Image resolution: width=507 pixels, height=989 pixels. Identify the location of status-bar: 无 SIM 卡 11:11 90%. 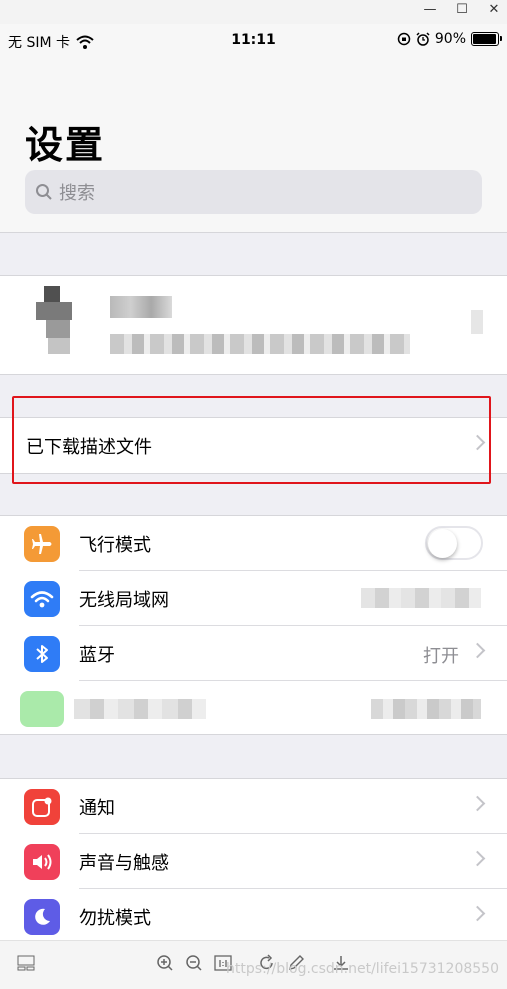
(253, 40).